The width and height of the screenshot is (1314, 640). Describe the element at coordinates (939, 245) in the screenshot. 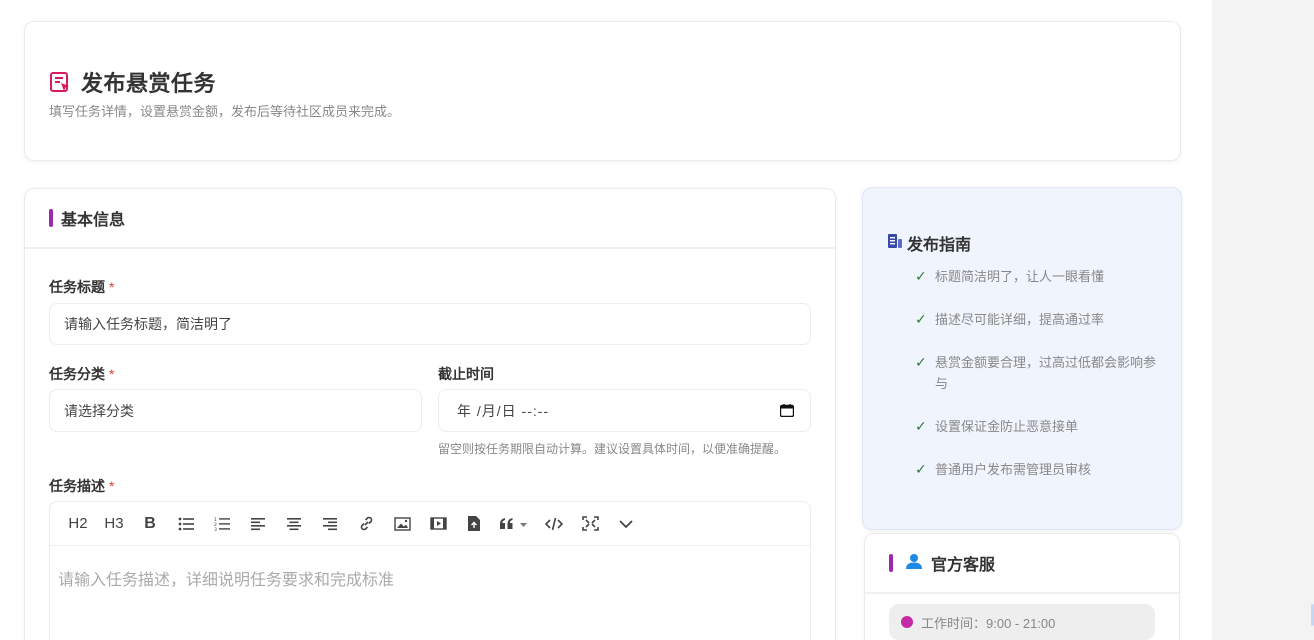

I see `guide-title: 发布指南` at that location.